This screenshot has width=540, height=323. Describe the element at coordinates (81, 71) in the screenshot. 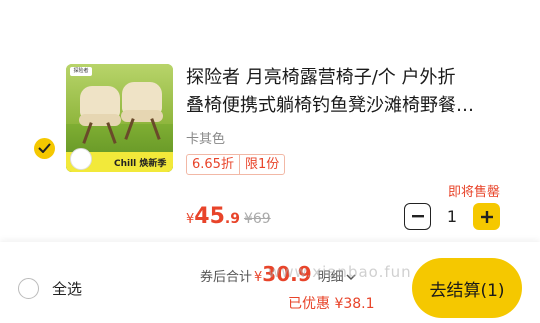

I see `thumbnail-brand-tag: 探险者` at that location.